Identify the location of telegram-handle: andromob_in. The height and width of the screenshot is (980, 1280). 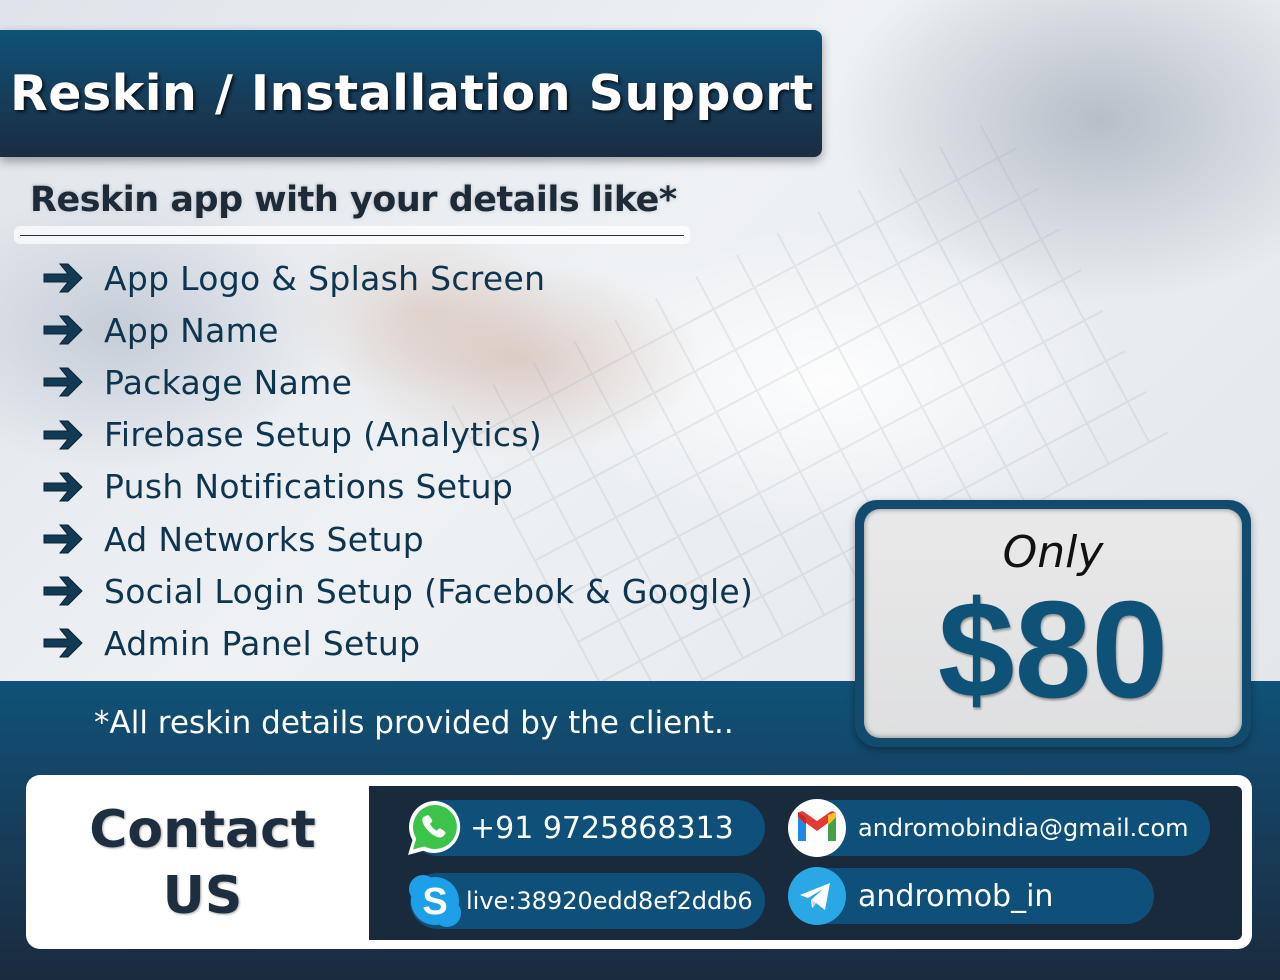
(956, 896).